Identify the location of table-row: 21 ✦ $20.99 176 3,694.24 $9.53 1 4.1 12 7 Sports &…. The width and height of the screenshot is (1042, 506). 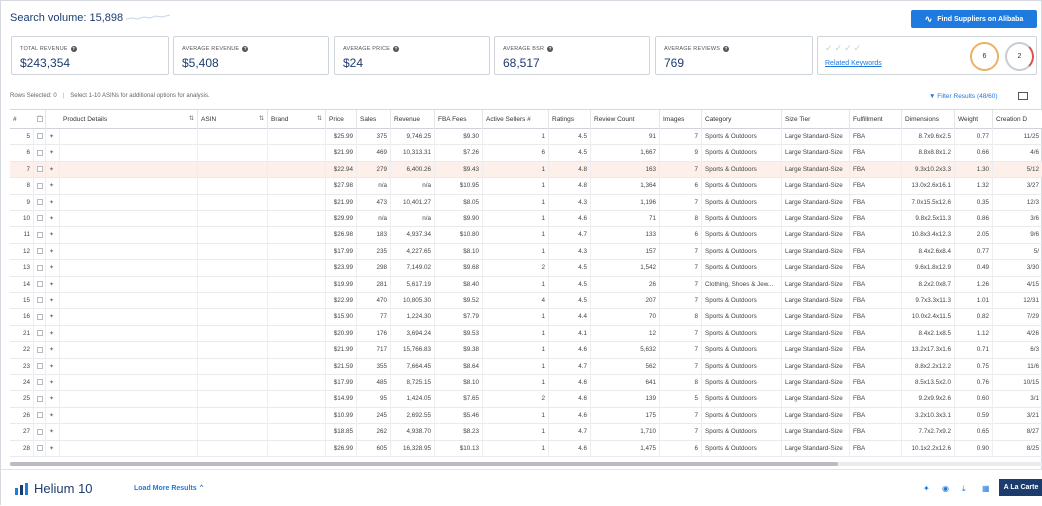
(526, 334).